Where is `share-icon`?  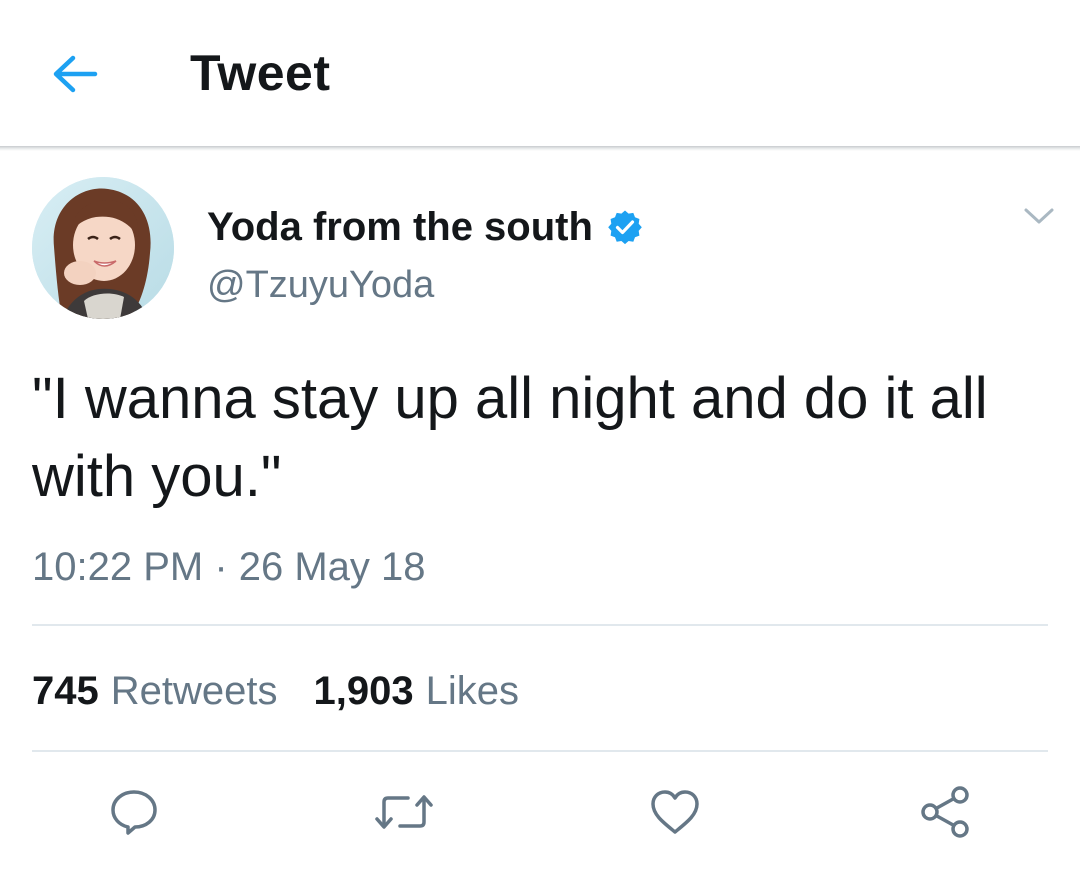
share-icon is located at coordinates (945, 812).